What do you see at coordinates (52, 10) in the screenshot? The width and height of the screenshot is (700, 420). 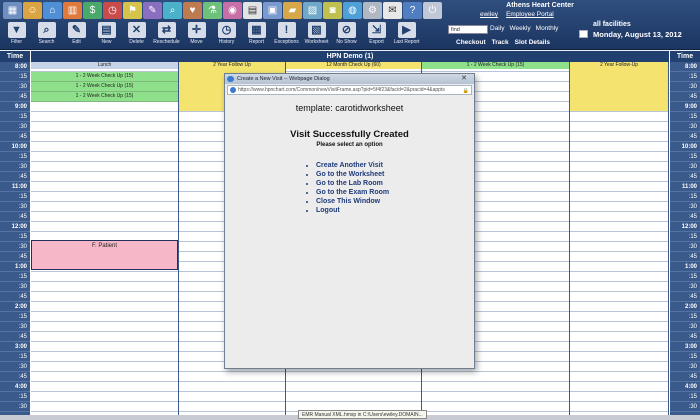 I see `home-icon: ⌂` at bounding box center [52, 10].